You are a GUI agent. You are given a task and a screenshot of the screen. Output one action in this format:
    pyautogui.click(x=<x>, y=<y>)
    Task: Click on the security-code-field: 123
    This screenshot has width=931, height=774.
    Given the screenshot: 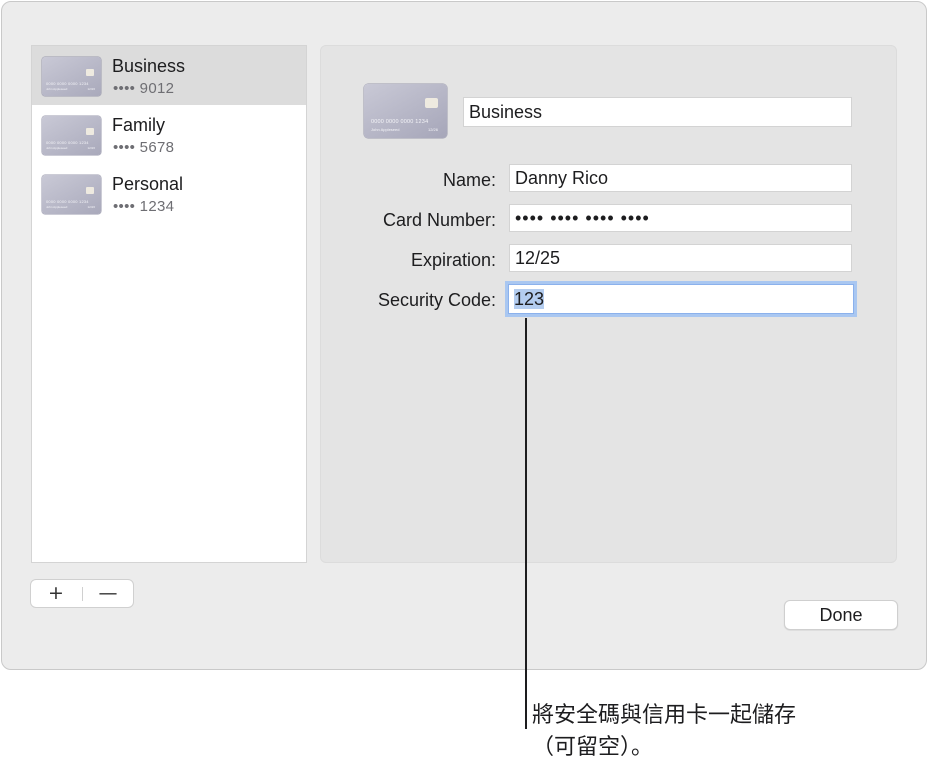 What is the action you would take?
    pyautogui.click(x=681, y=299)
    